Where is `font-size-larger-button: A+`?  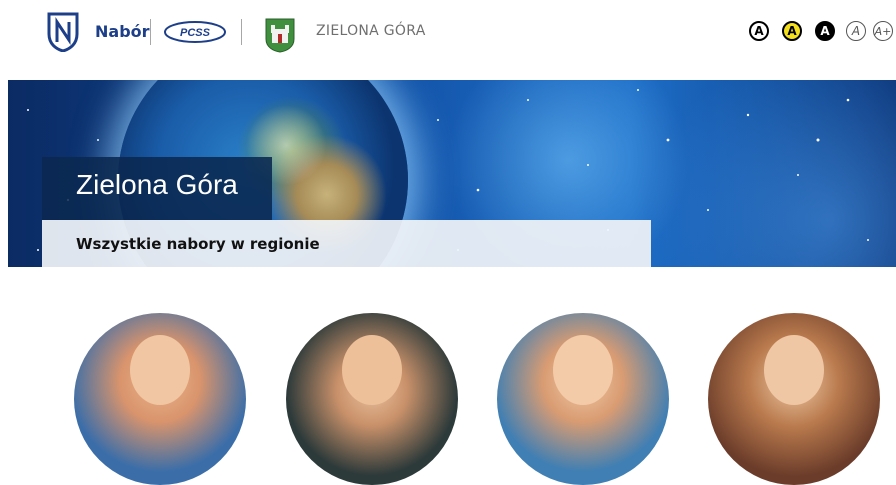
font-size-larger-button: A+ is located at coordinates (883, 31).